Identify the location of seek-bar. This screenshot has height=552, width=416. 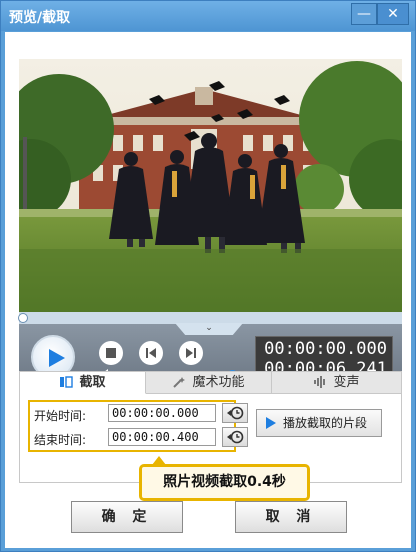
(210, 318).